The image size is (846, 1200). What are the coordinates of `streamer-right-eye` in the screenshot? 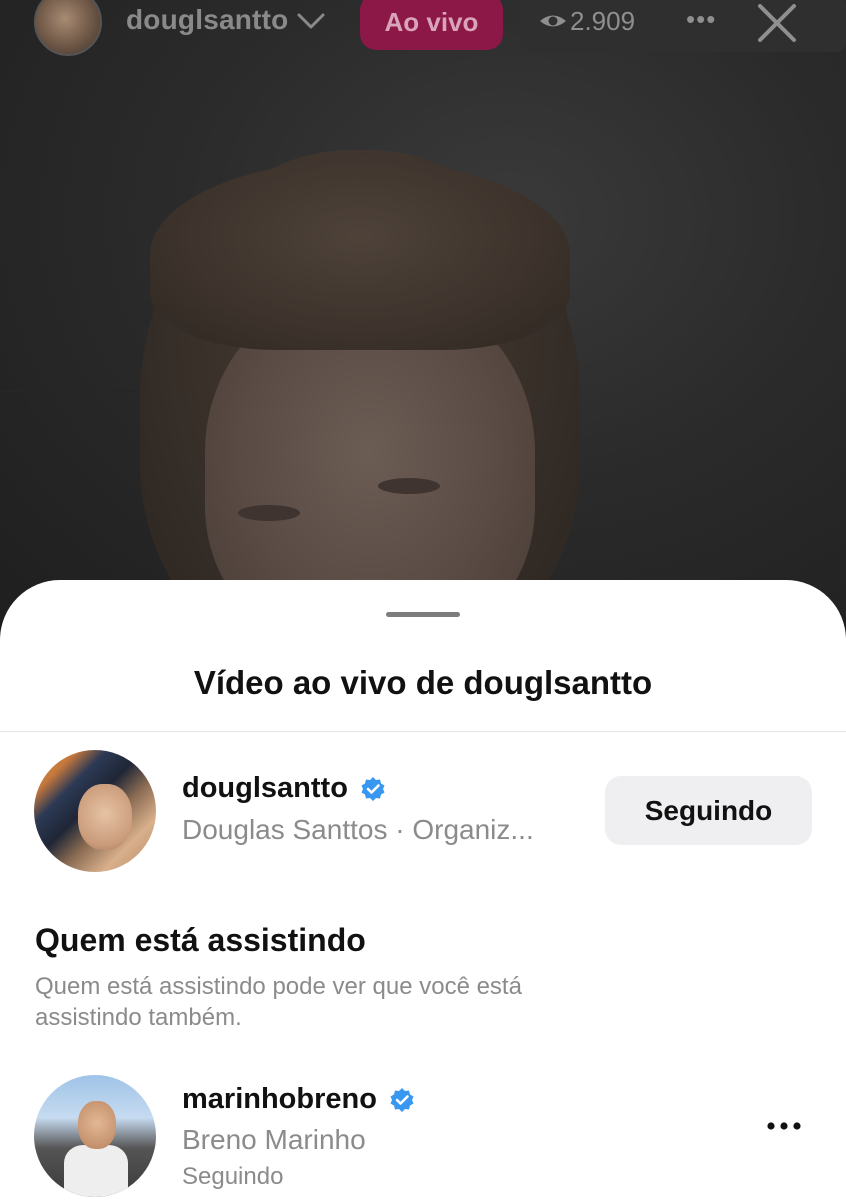 It's located at (409, 486).